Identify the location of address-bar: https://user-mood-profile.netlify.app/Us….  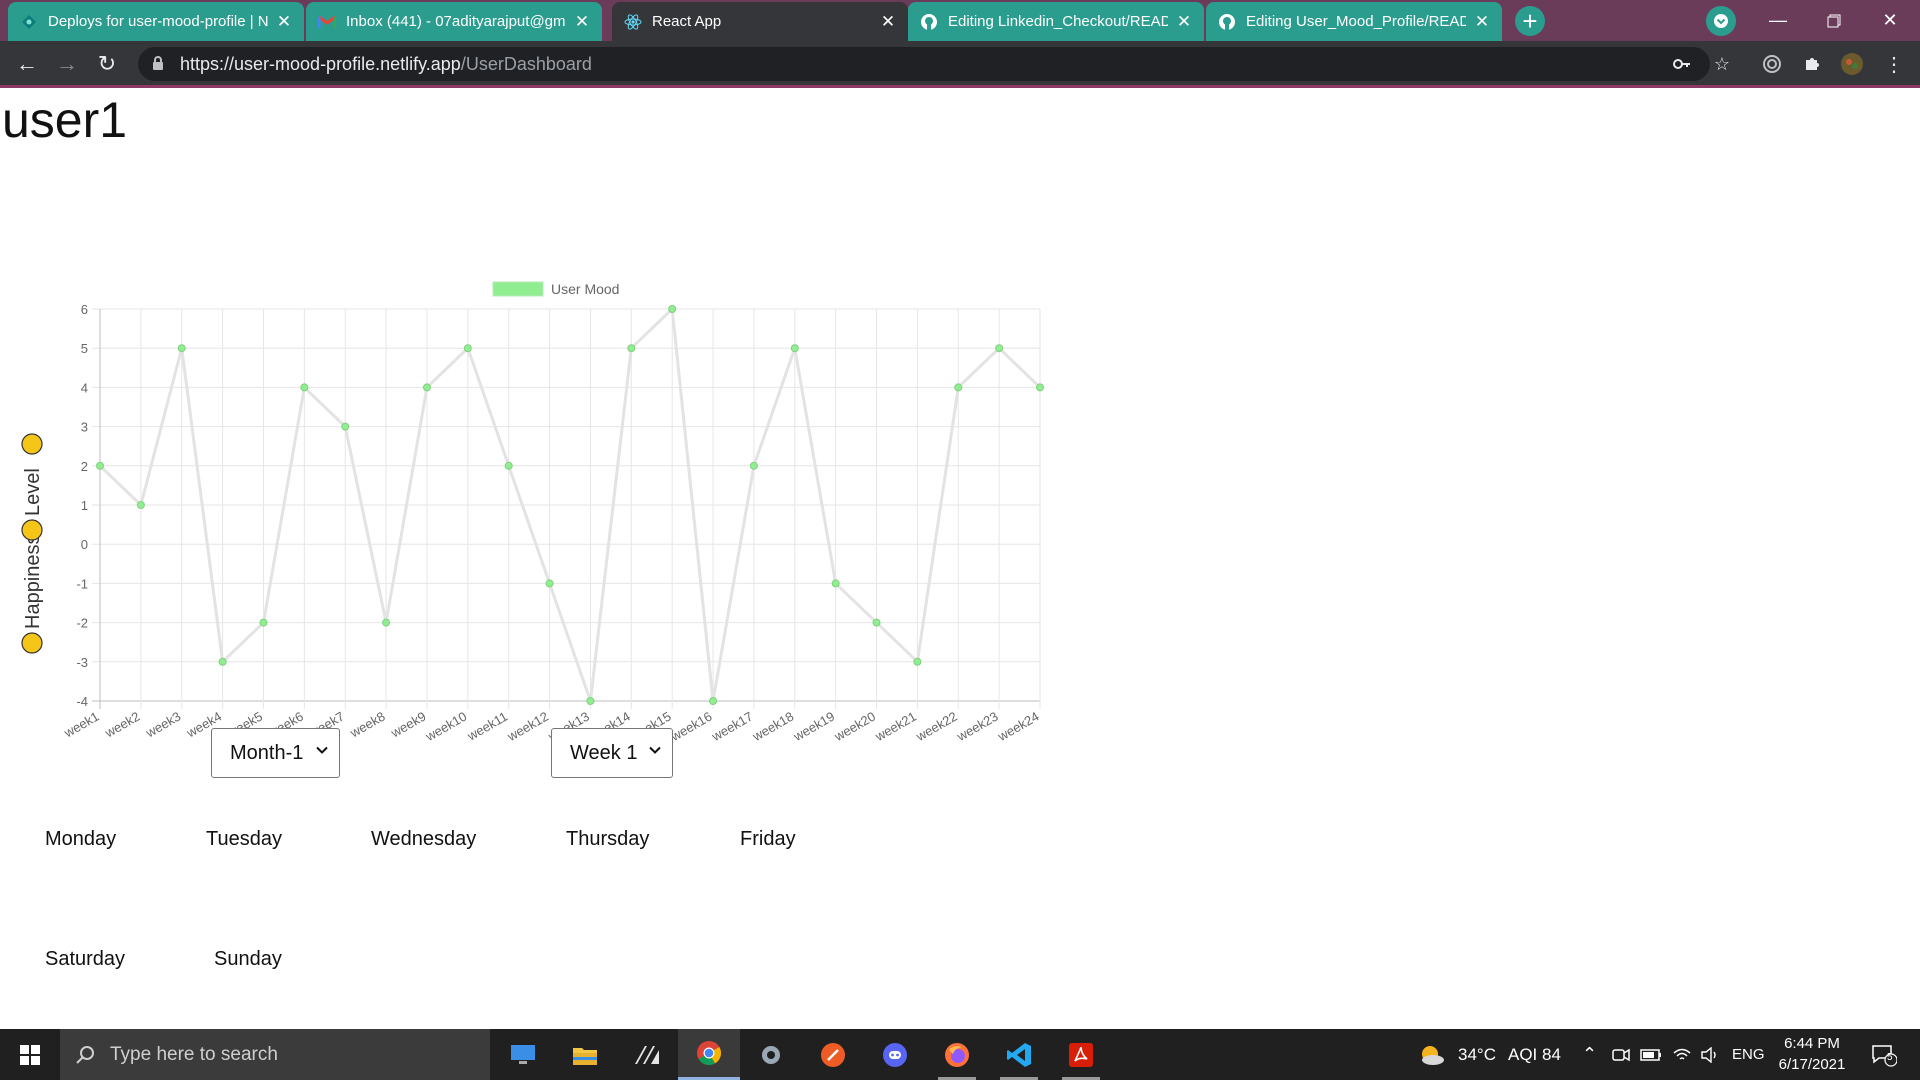
(924, 64).